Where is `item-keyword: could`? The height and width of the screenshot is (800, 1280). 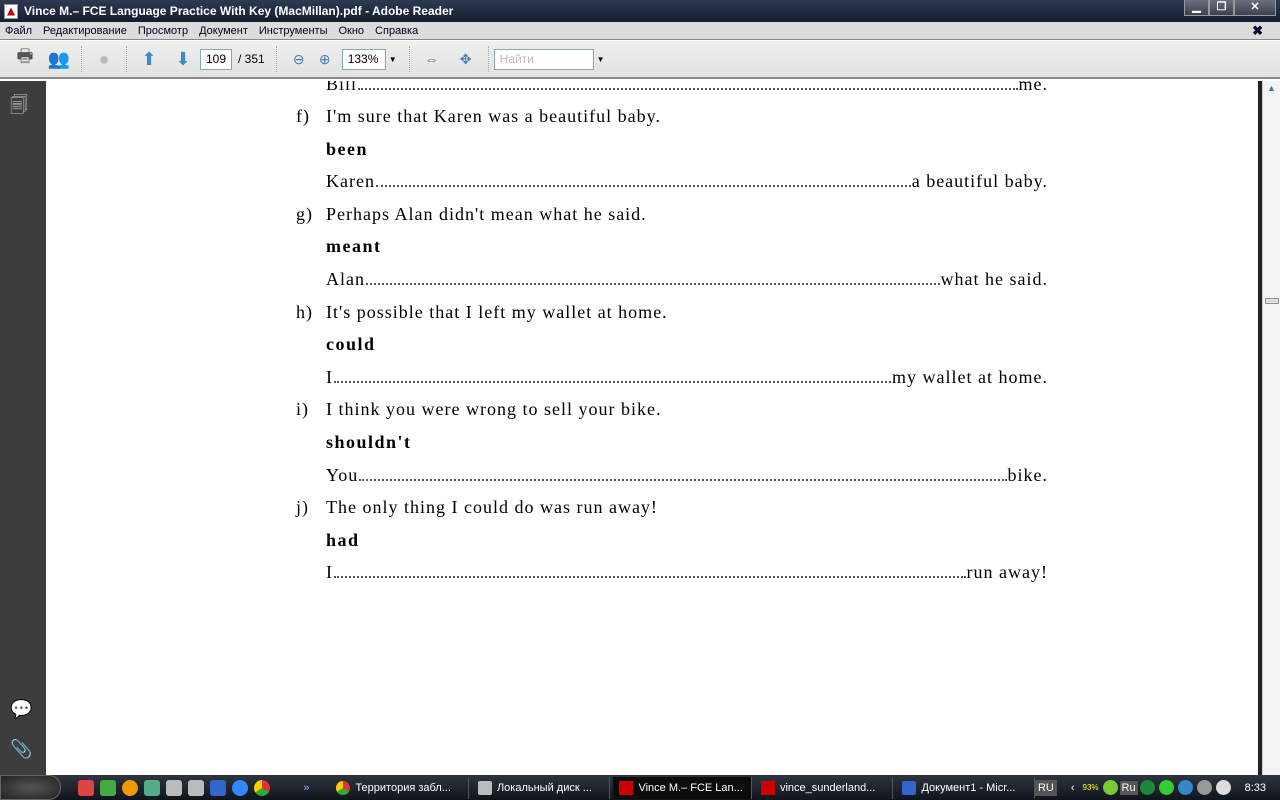 item-keyword: could is located at coordinates (351, 344).